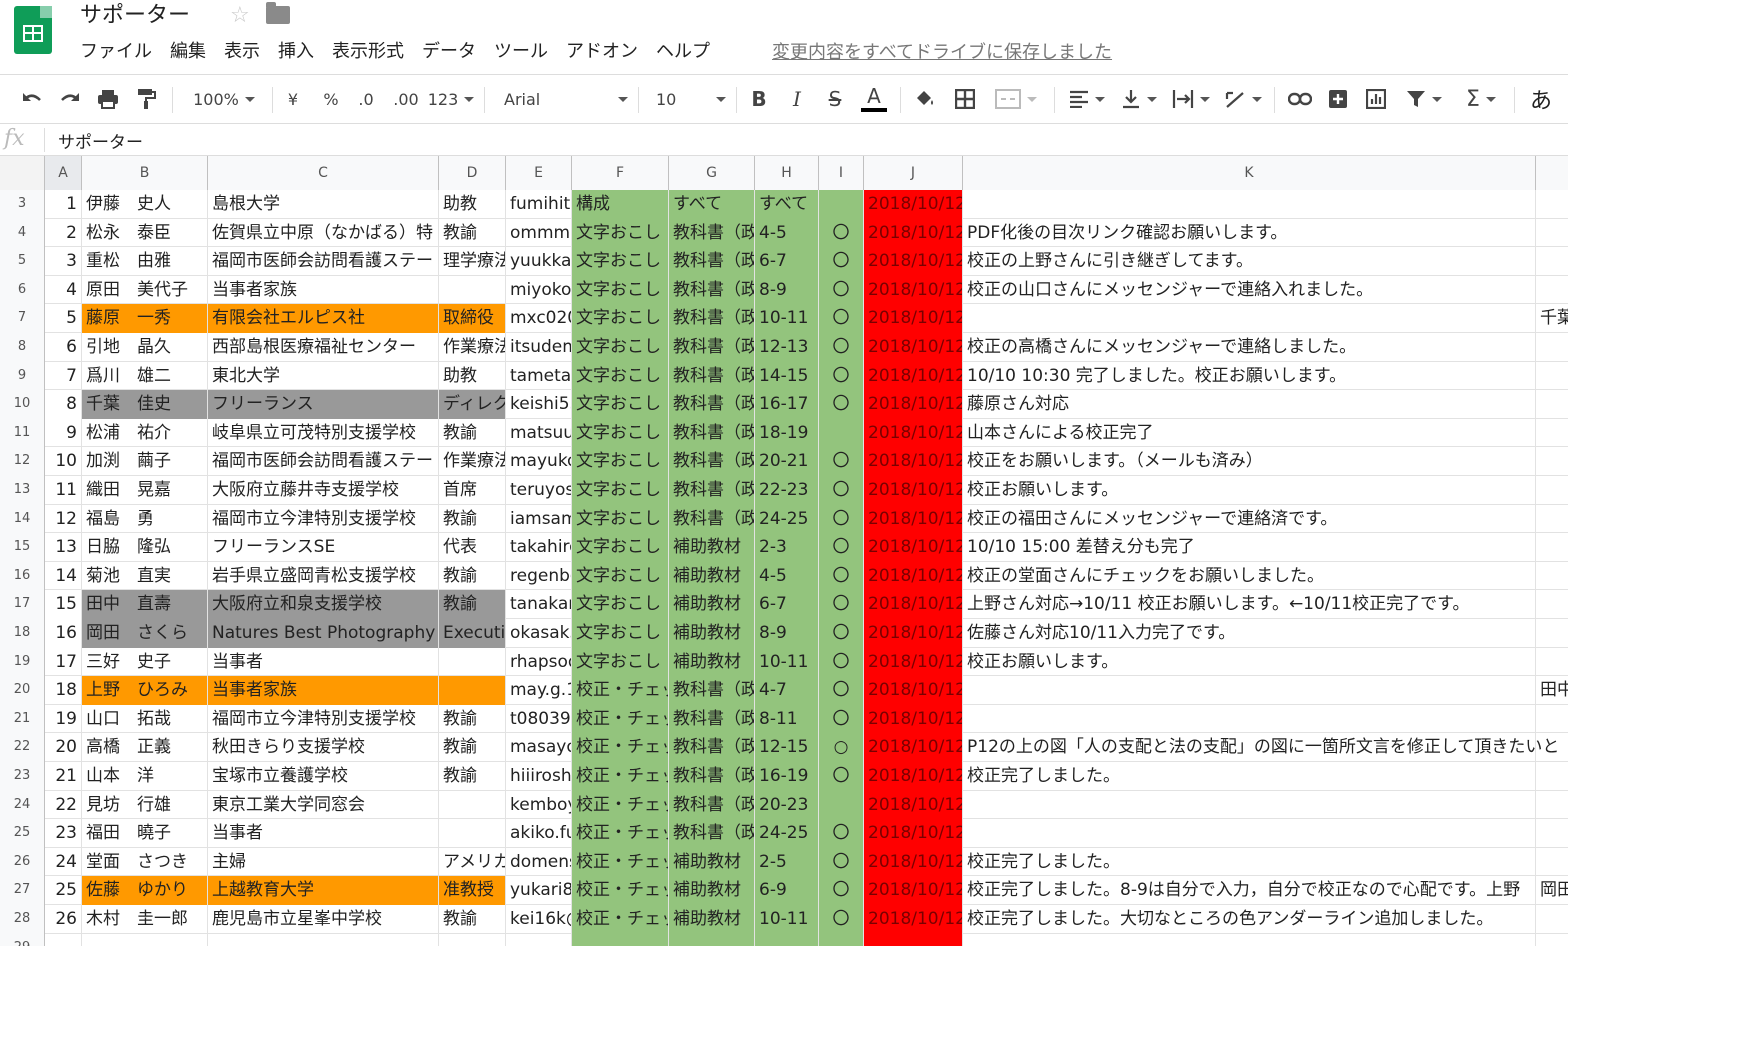 The height and width of the screenshot is (1058, 1753). Describe the element at coordinates (63, 939) in the screenshot. I see `cell-a` at that location.